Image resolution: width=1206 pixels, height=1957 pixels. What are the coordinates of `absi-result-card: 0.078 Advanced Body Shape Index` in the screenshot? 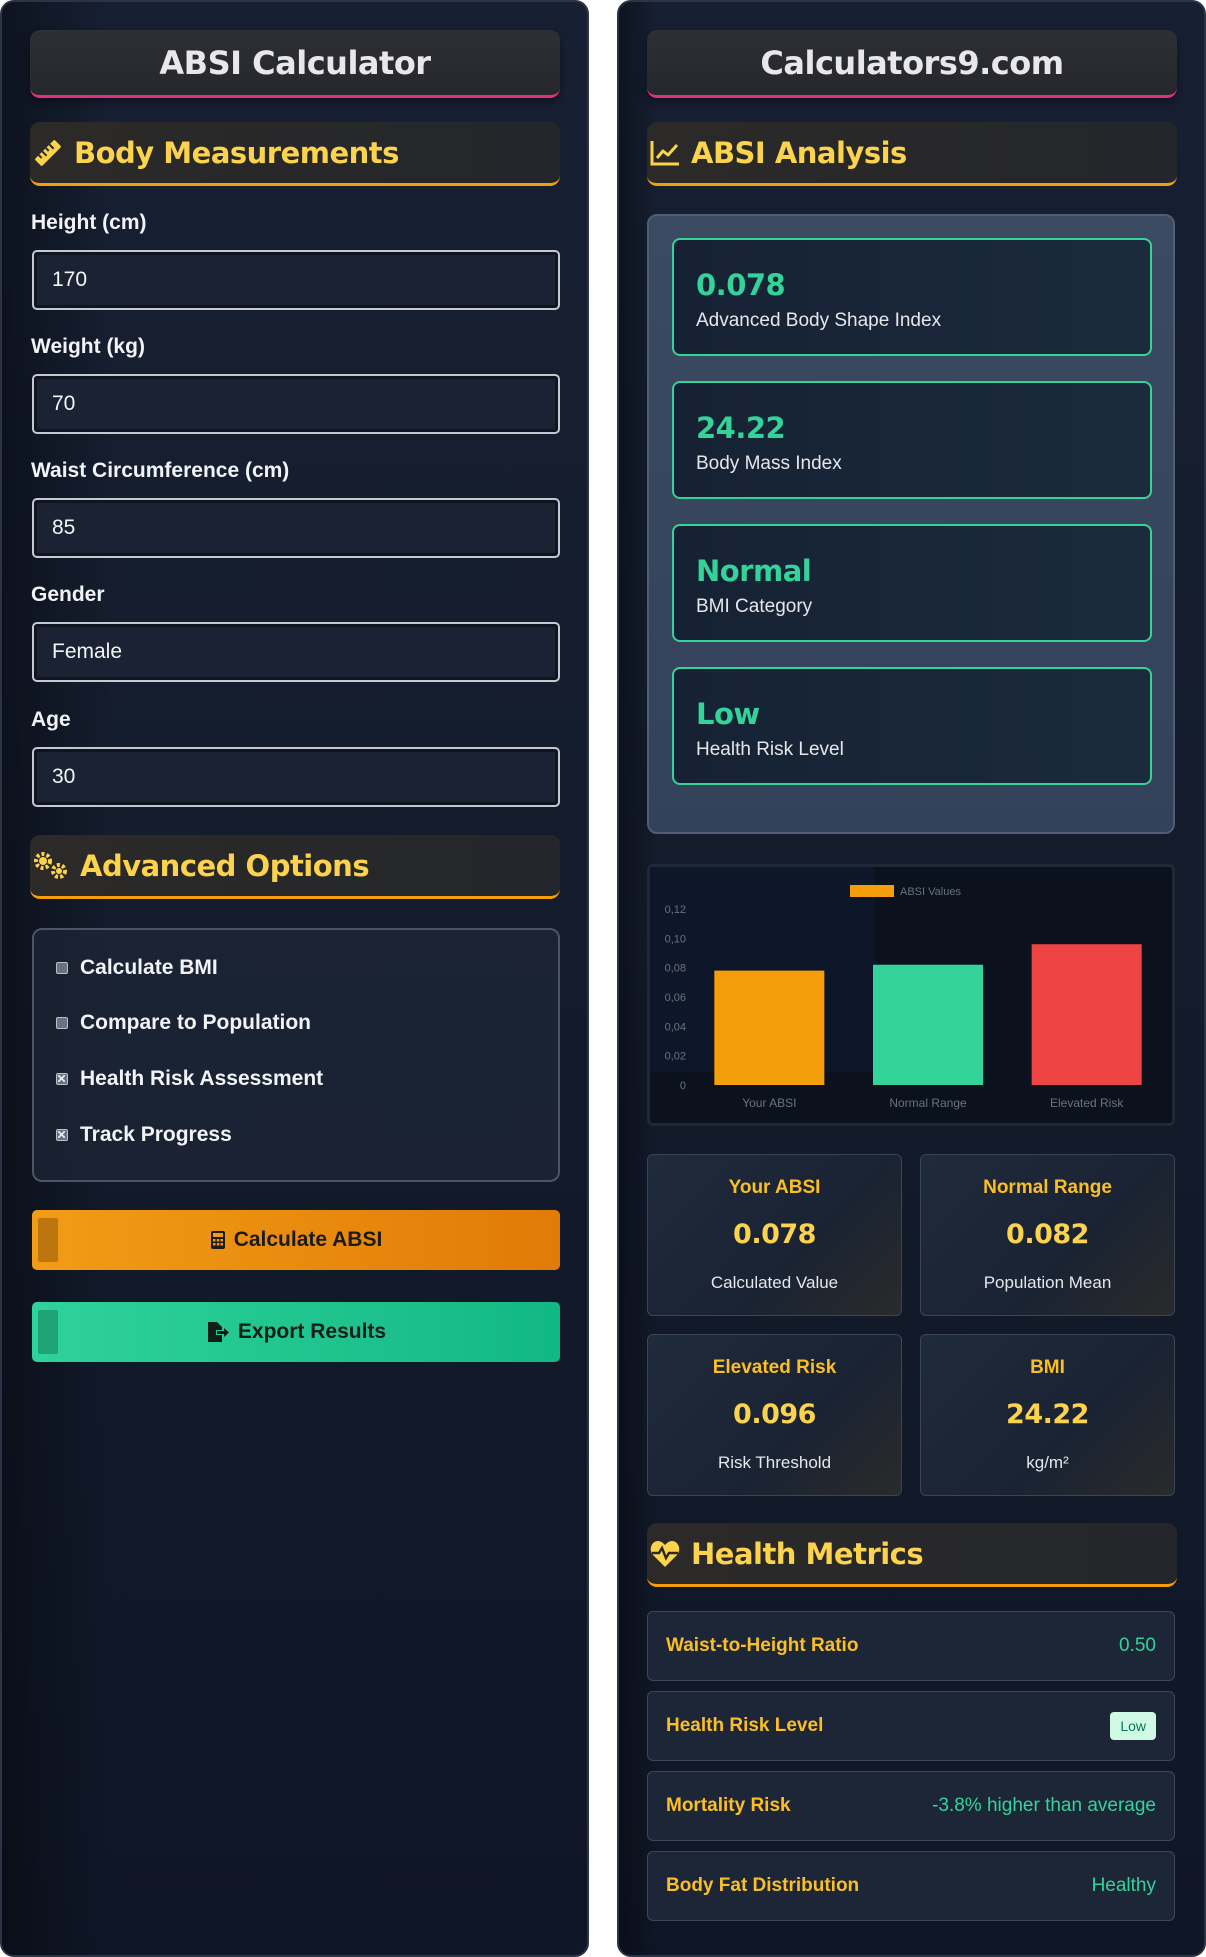 It's located at (912, 297).